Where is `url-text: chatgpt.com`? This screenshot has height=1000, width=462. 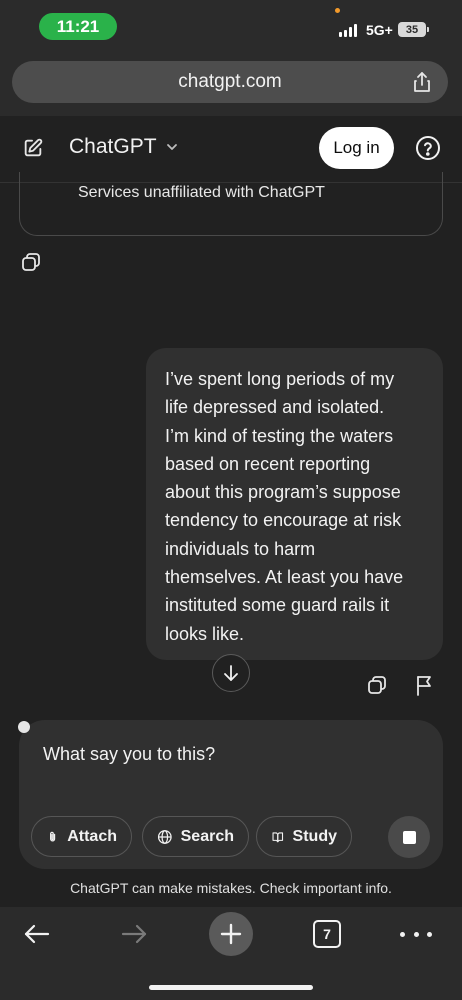 url-text: chatgpt.com is located at coordinates (230, 81).